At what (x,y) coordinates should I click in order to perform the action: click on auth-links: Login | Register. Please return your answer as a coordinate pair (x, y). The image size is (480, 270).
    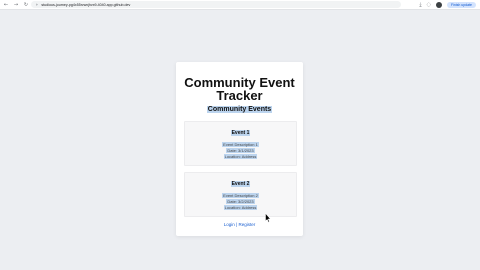
    Looking at the image, I should click on (239, 224).